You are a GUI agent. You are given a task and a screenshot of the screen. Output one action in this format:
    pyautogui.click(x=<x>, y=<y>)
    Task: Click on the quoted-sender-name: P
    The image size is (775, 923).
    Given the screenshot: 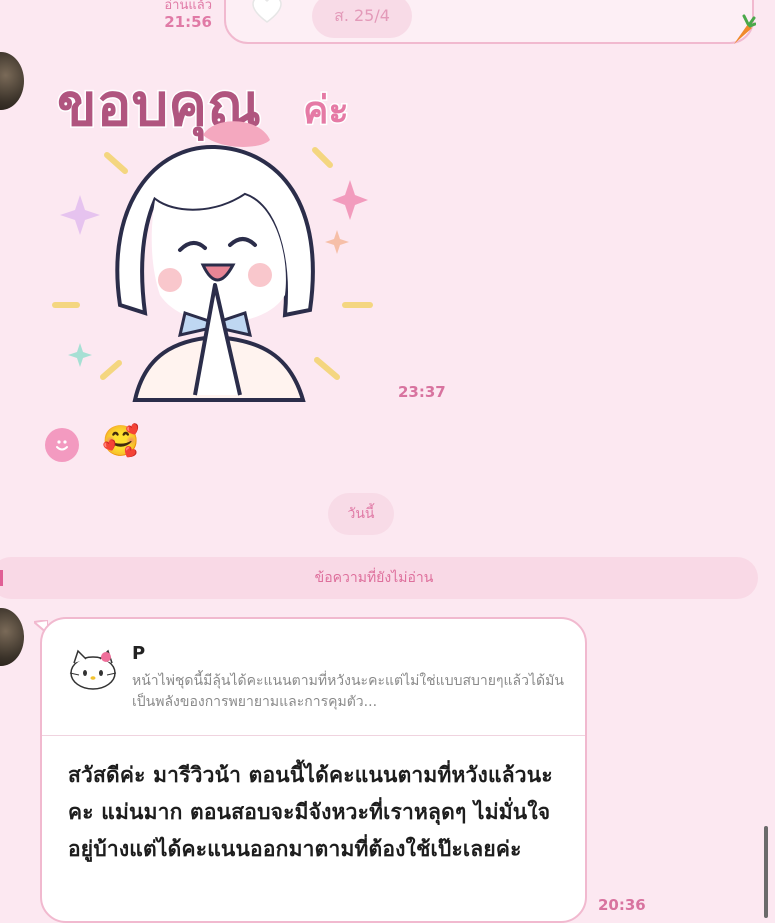 What is the action you would take?
    pyautogui.click(x=139, y=653)
    